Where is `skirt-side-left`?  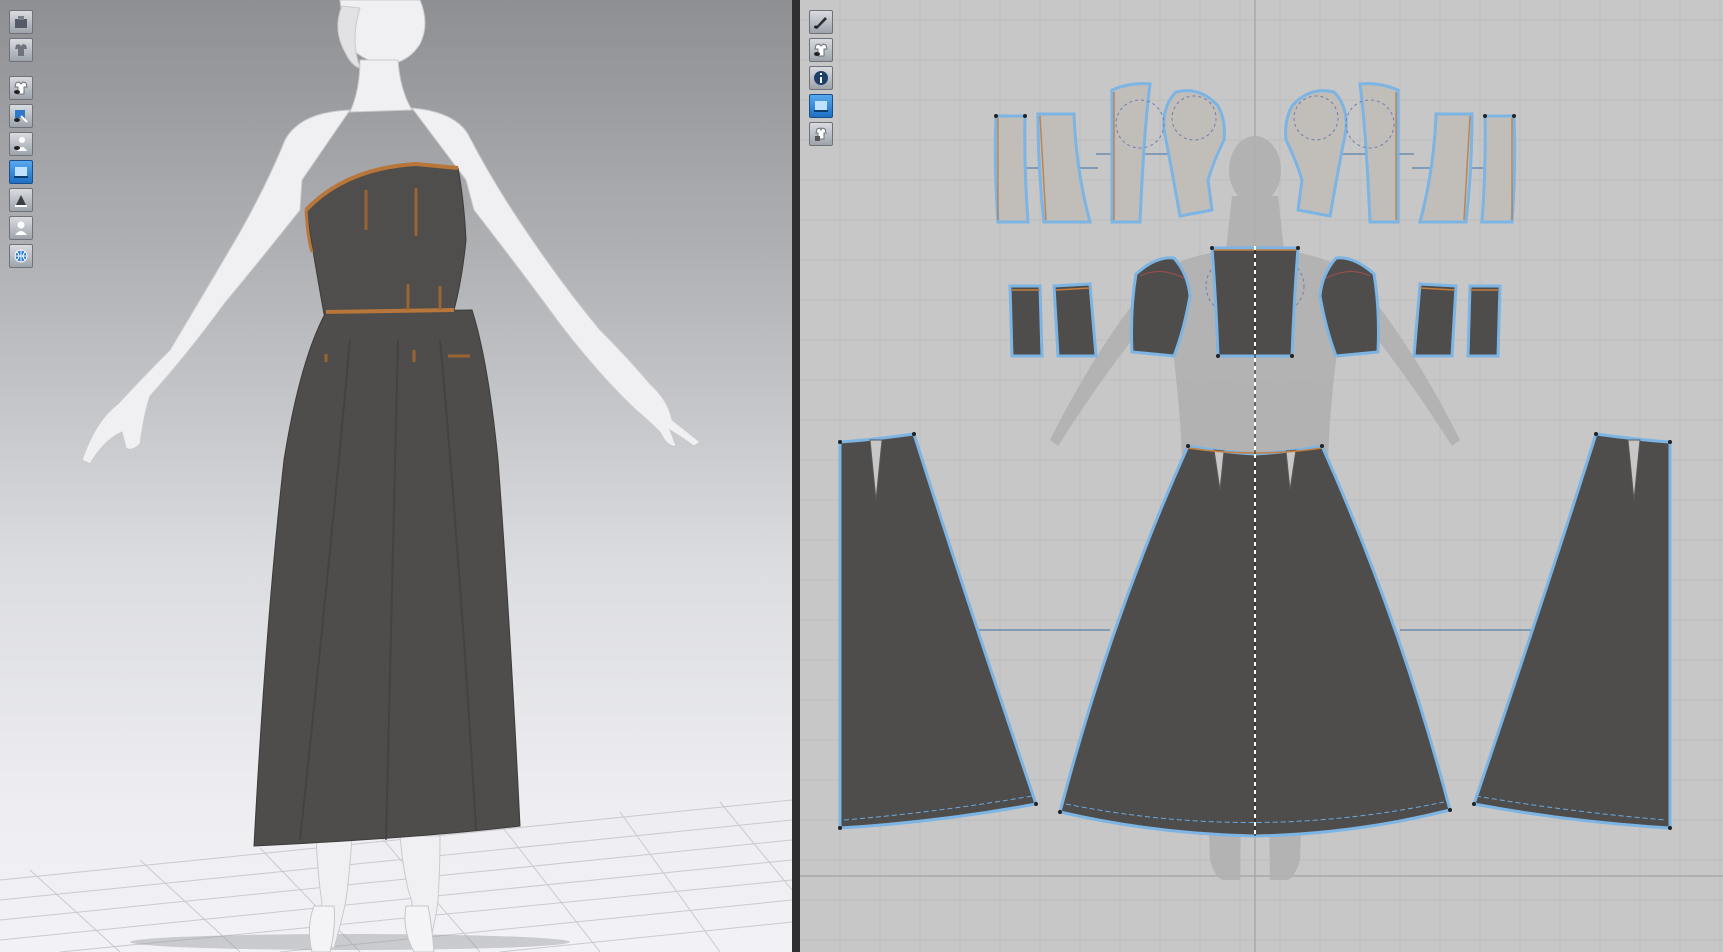
skirt-side-left is located at coordinates (938, 631).